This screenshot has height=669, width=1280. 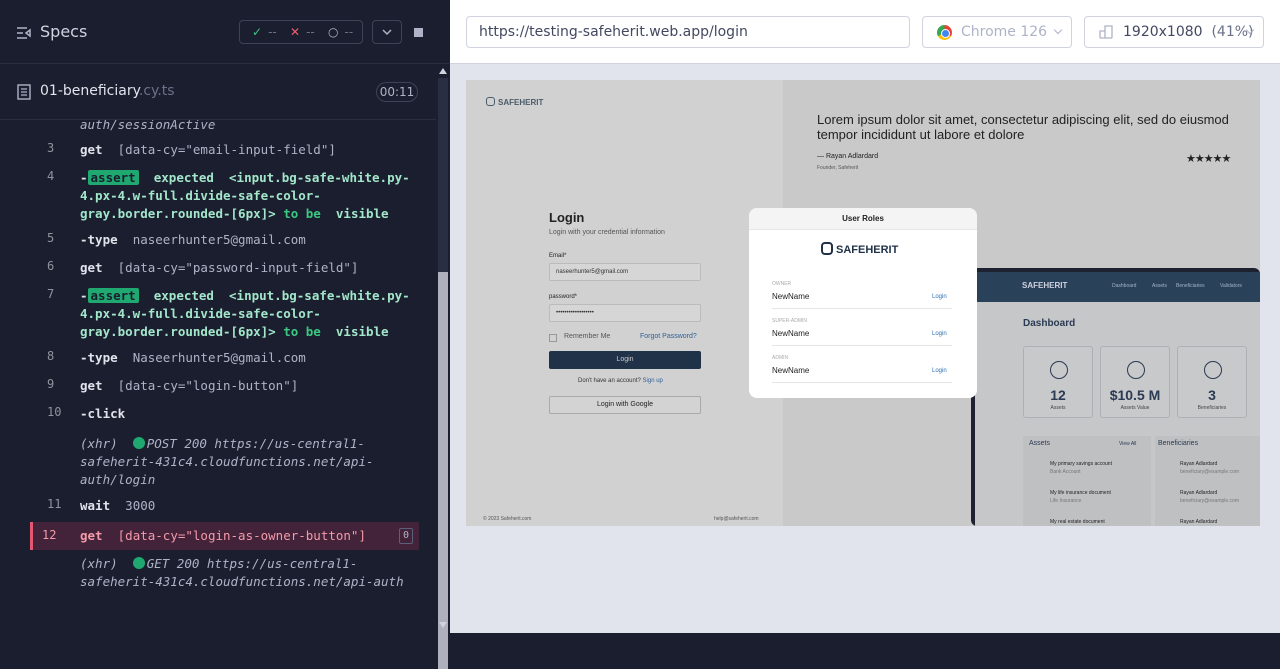 What do you see at coordinates (245, 414) in the screenshot?
I see `command-body: -click` at bounding box center [245, 414].